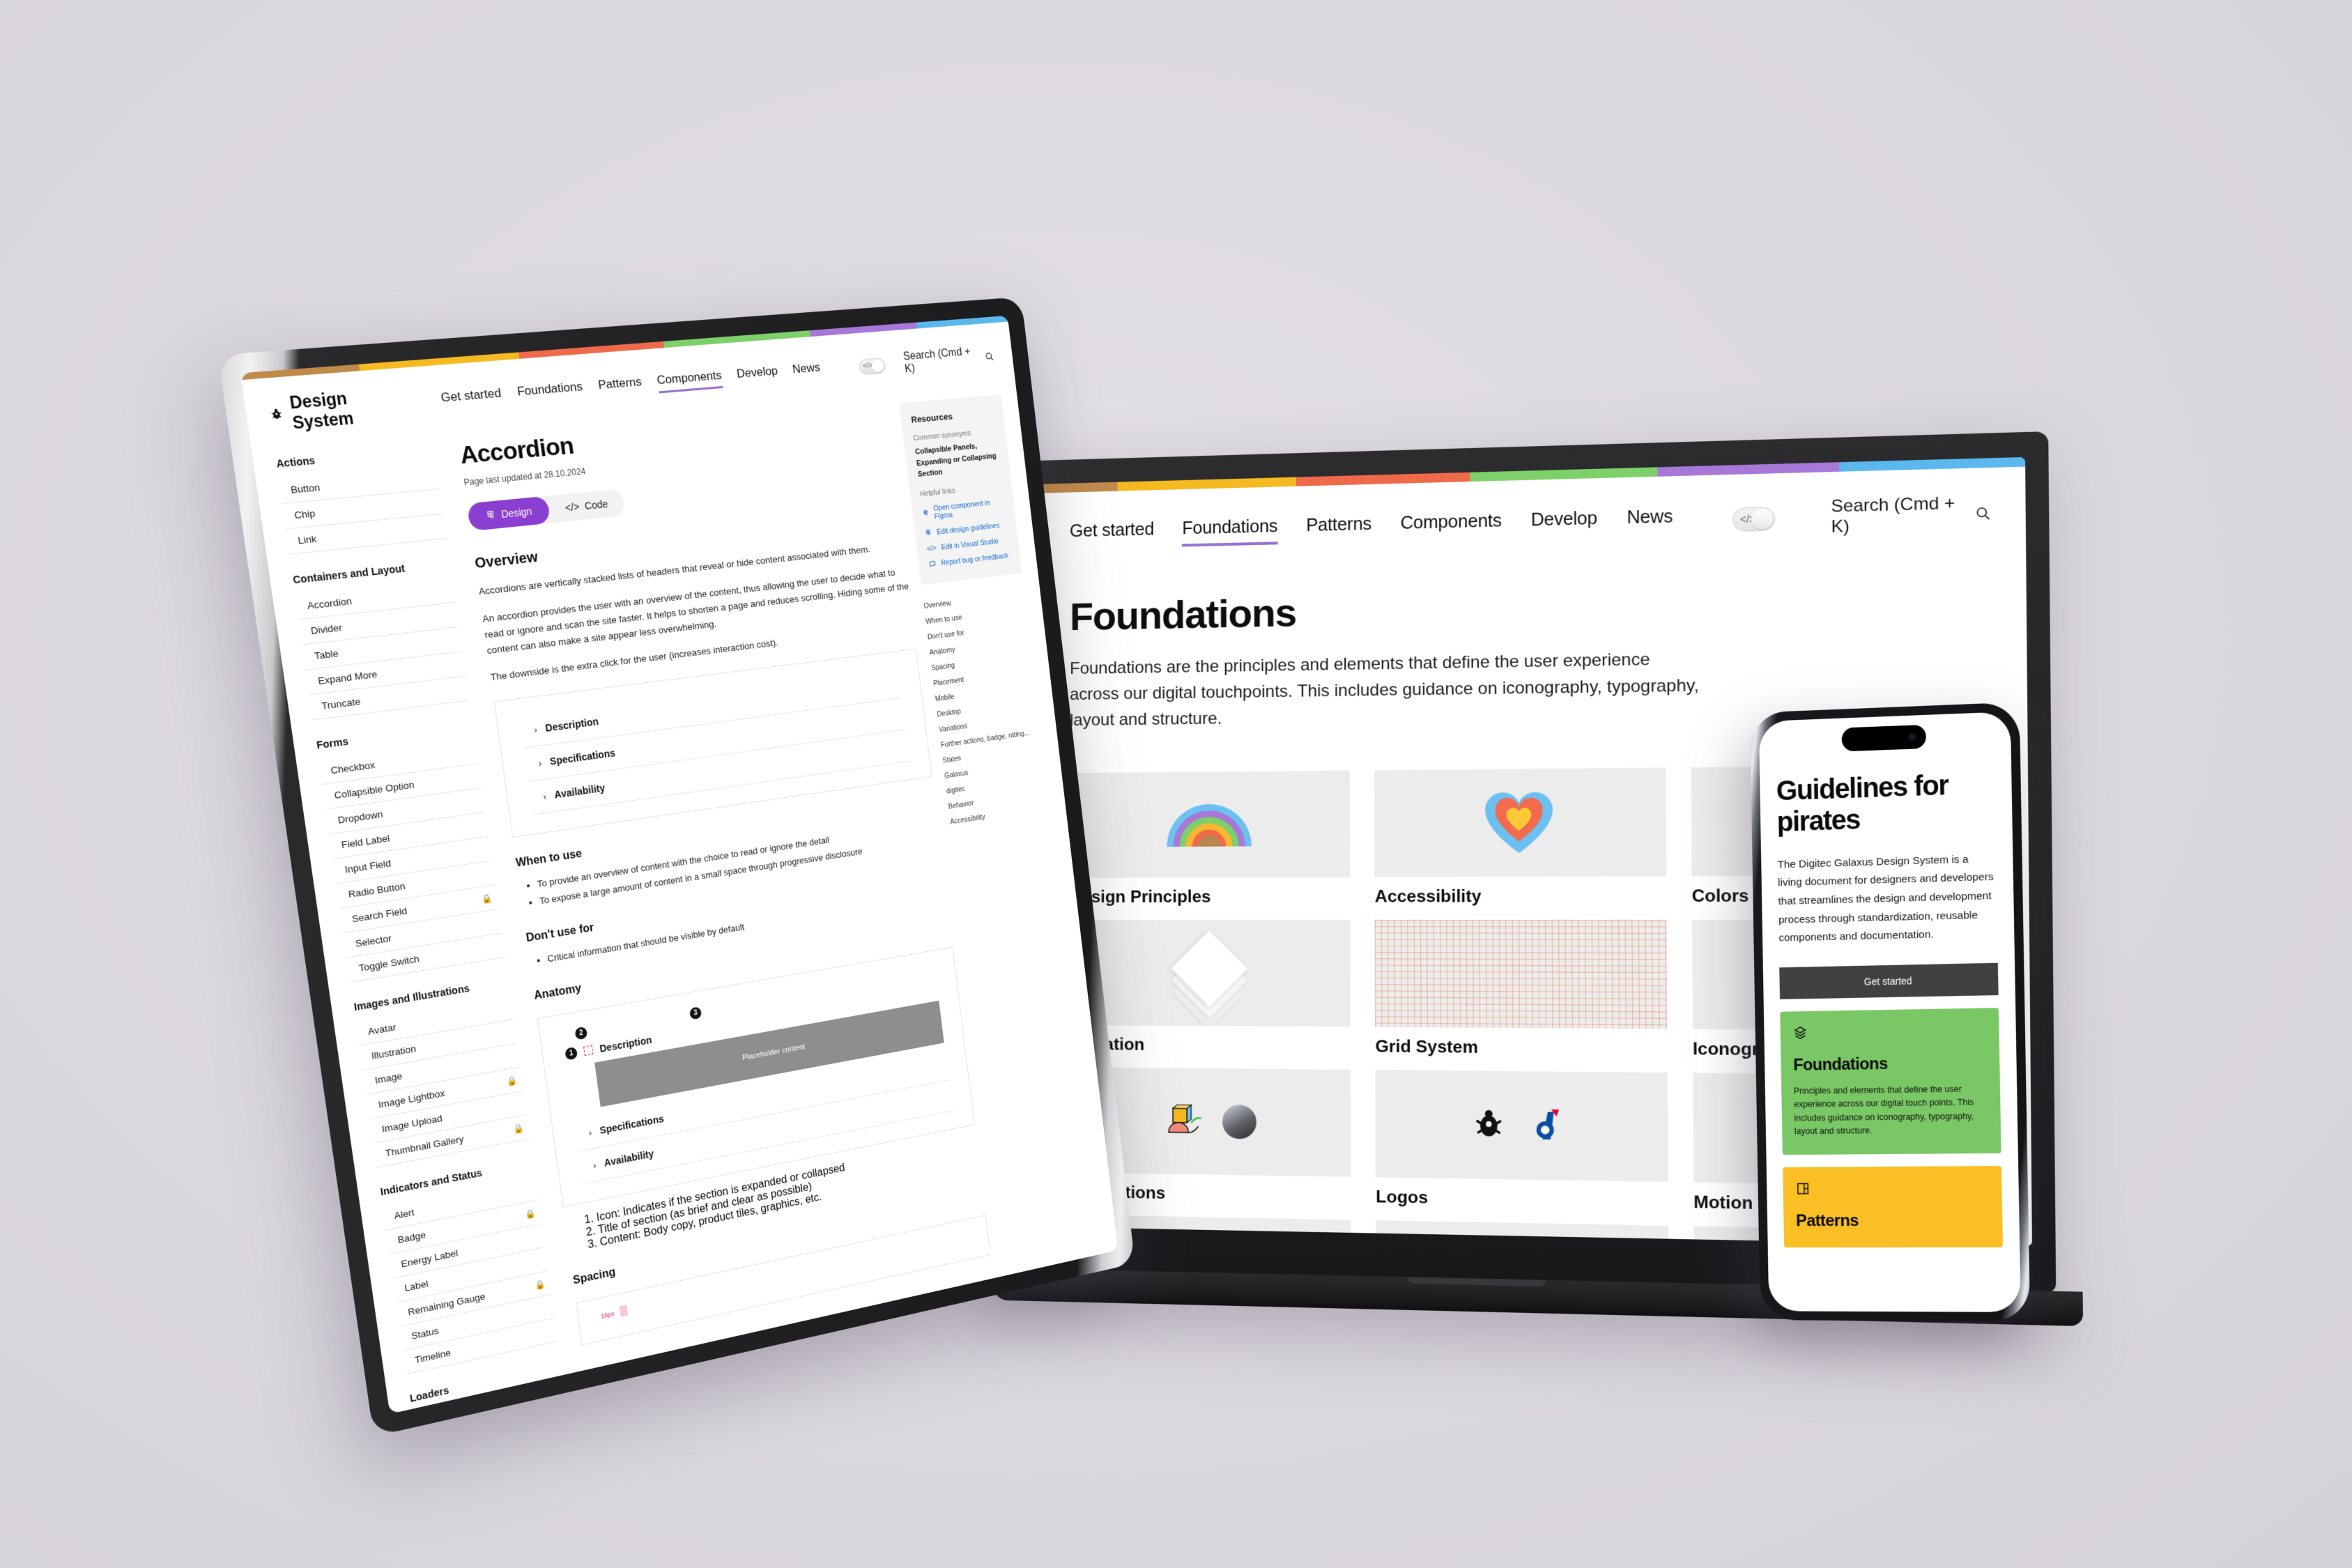  What do you see at coordinates (624, 1311) in the screenshot?
I see `spacing-swatch` at bounding box center [624, 1311].